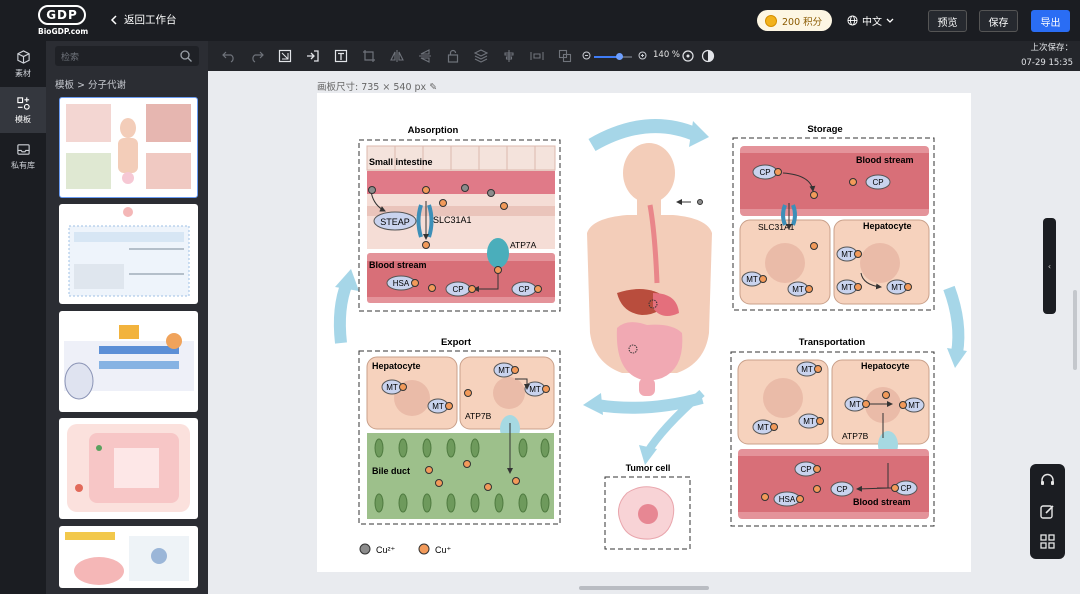 This screenshot has width=1080, height=594. Describe the element at coordinates (433, 87) in the screenshot. I see `edit-icon: ✎` at that location.